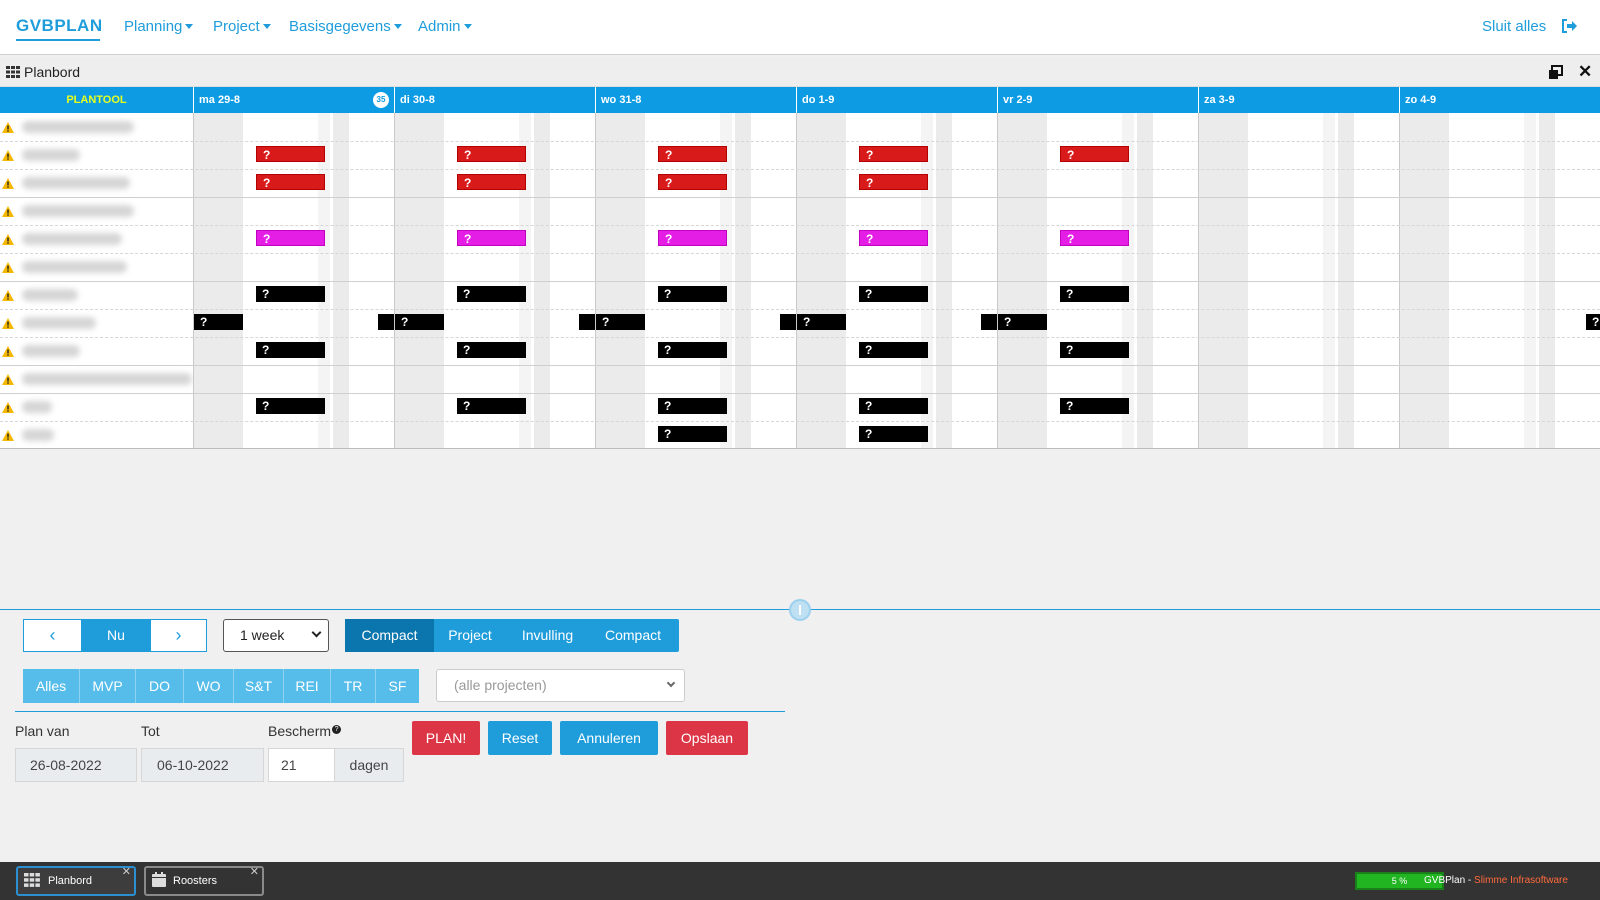 The height and width of the screenshot is (900, 1600). What do you see at coordinates (896, 100) in the screenshot?
I see `day-header-thu: do 1-9` at bounding box center [896, 100].